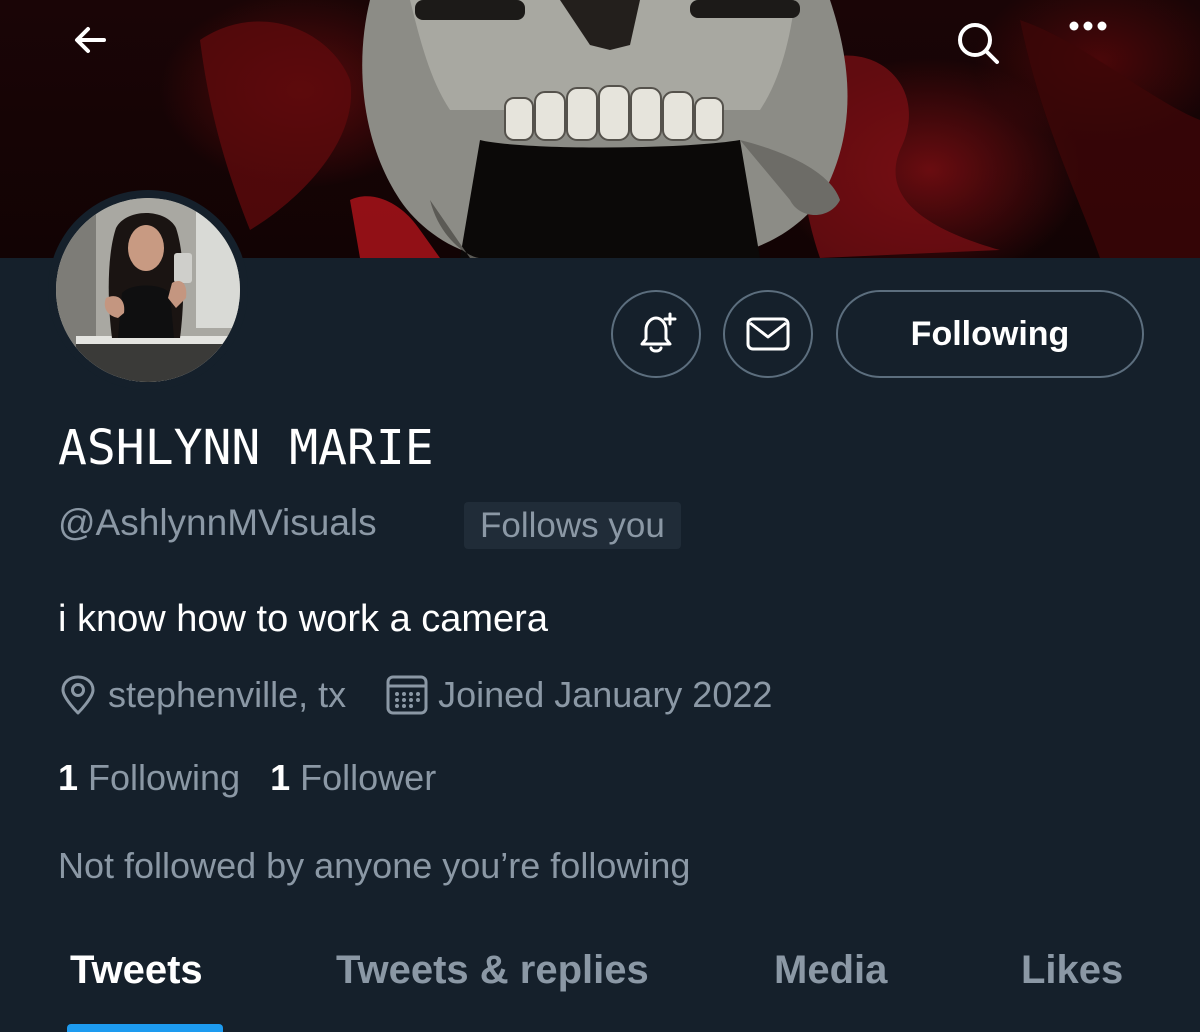  What do you see at coordinates (164, 777) in the screenshot?
I see `following-label: Following` at bounding box center [164, 777].